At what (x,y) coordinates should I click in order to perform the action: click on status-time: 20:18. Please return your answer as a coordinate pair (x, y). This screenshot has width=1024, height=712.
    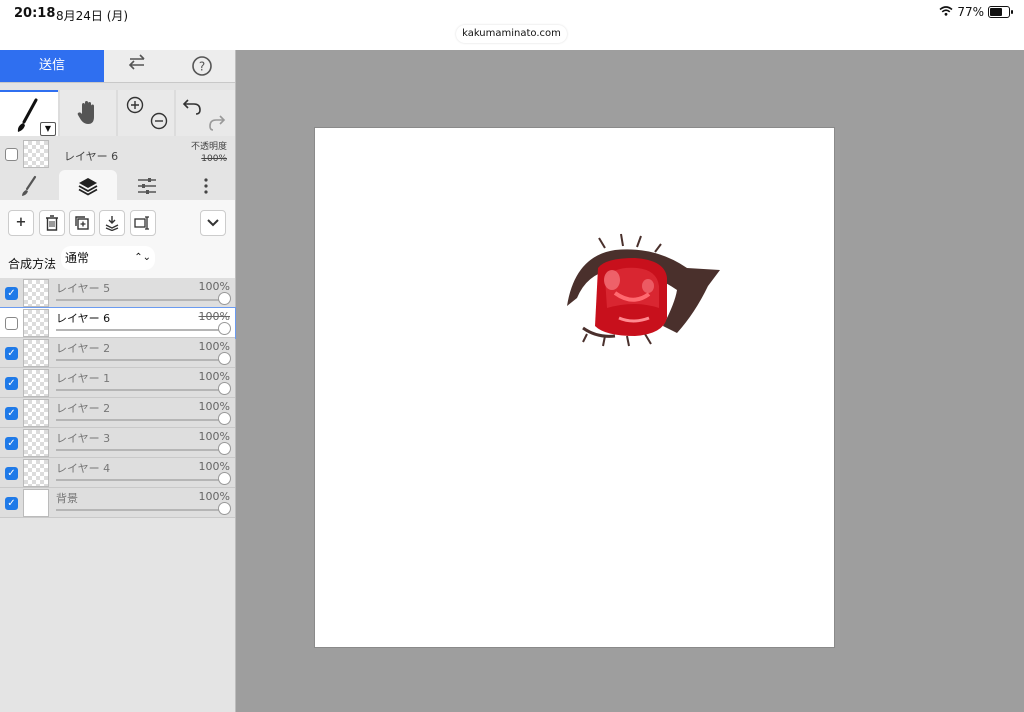
    Looking at the image, I should click on (35, 13).